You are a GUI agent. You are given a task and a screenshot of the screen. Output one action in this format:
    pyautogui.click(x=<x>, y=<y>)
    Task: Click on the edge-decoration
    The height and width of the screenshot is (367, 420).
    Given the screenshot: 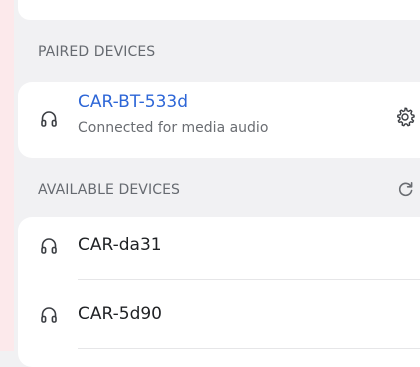 What is the action you would take?
    pyautogui.click(x=7, y=175)
    